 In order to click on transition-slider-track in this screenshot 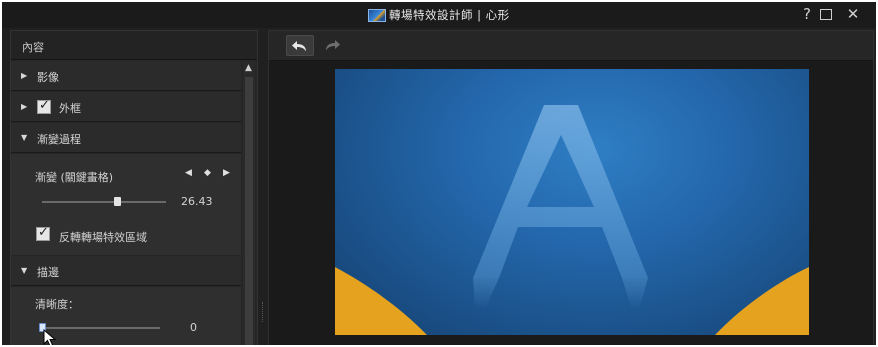, I will do `click(104, 202)`.